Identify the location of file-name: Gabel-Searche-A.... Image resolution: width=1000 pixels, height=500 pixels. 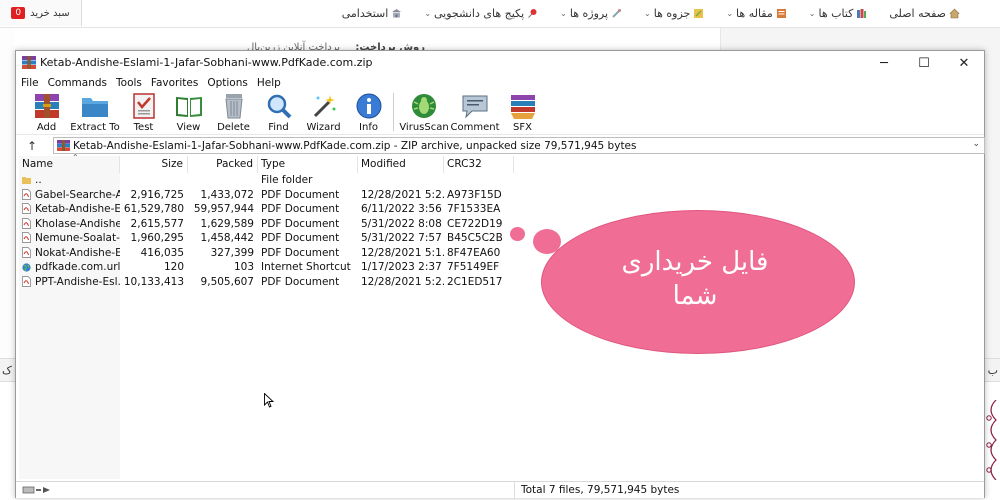
(77, 194).